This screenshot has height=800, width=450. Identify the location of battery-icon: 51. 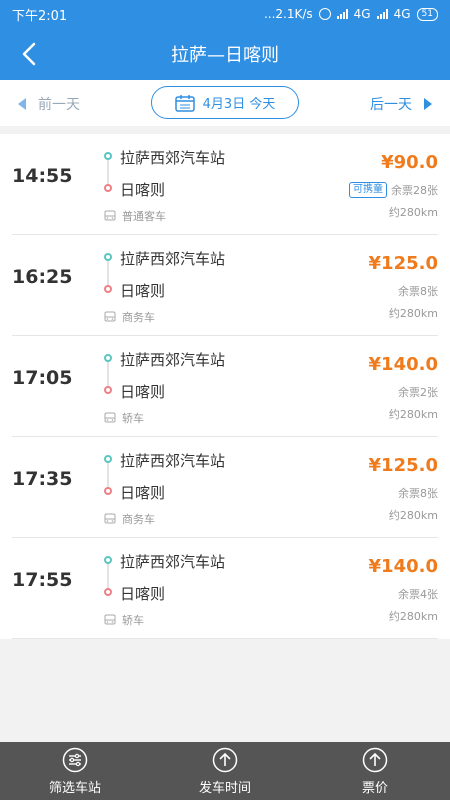
(427, 14).